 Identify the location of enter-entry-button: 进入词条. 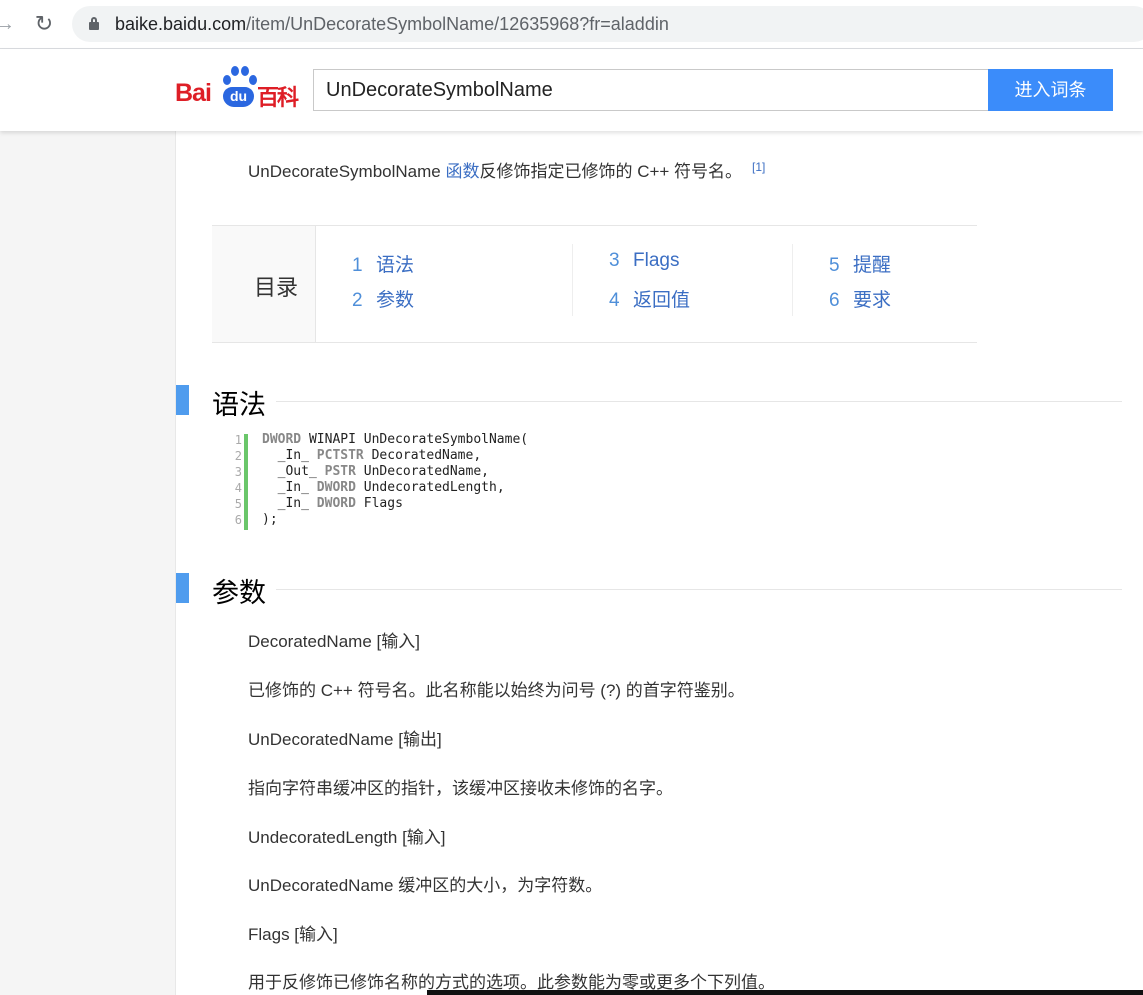
(1050, 90).